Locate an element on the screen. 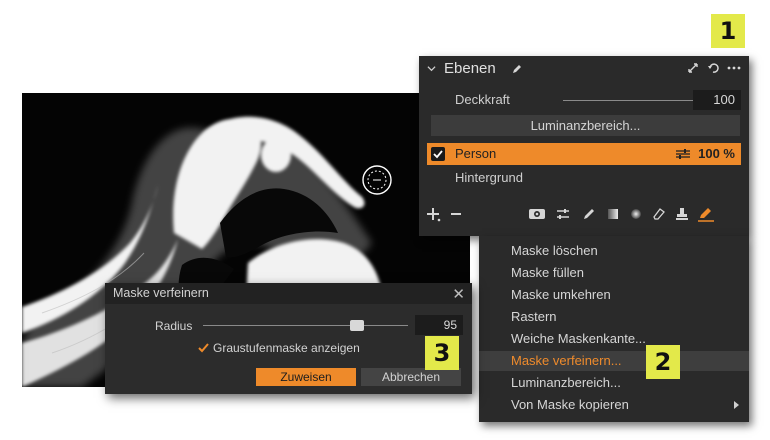  layers-panel-title: Ebenen is located at coordinates (470, 68).